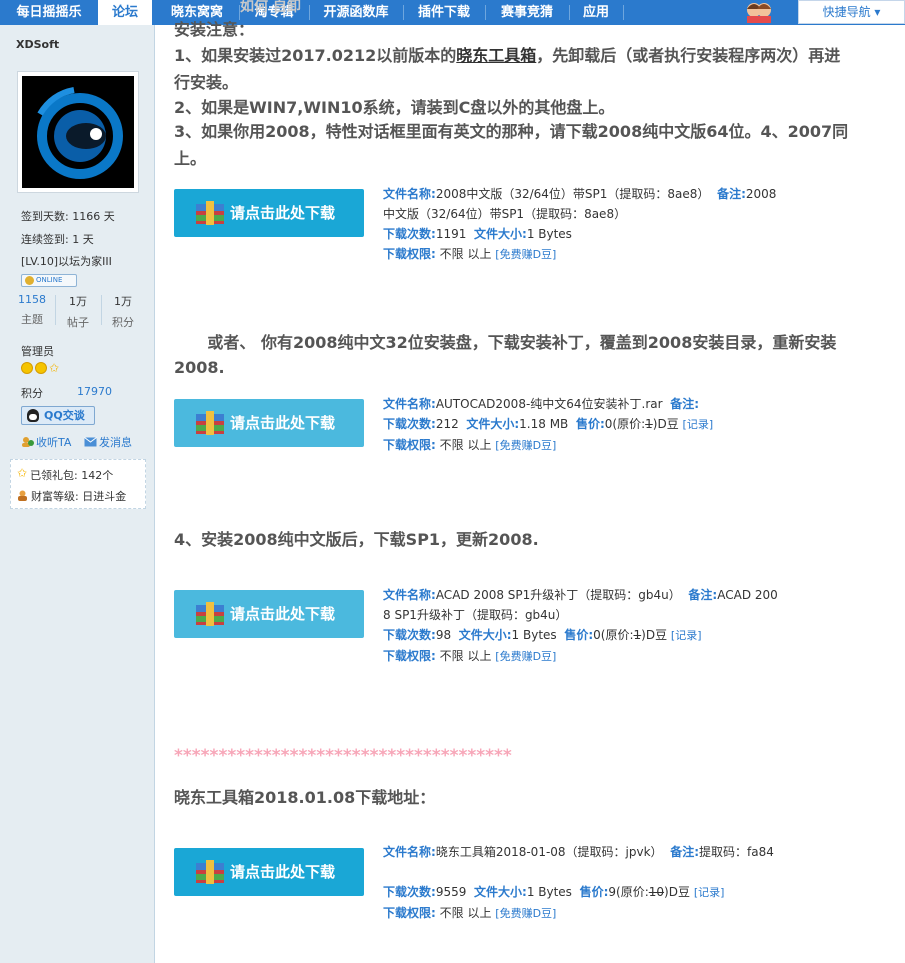  I want to click on sign-days: 签到天数: 1166 天, so click(68, 216).